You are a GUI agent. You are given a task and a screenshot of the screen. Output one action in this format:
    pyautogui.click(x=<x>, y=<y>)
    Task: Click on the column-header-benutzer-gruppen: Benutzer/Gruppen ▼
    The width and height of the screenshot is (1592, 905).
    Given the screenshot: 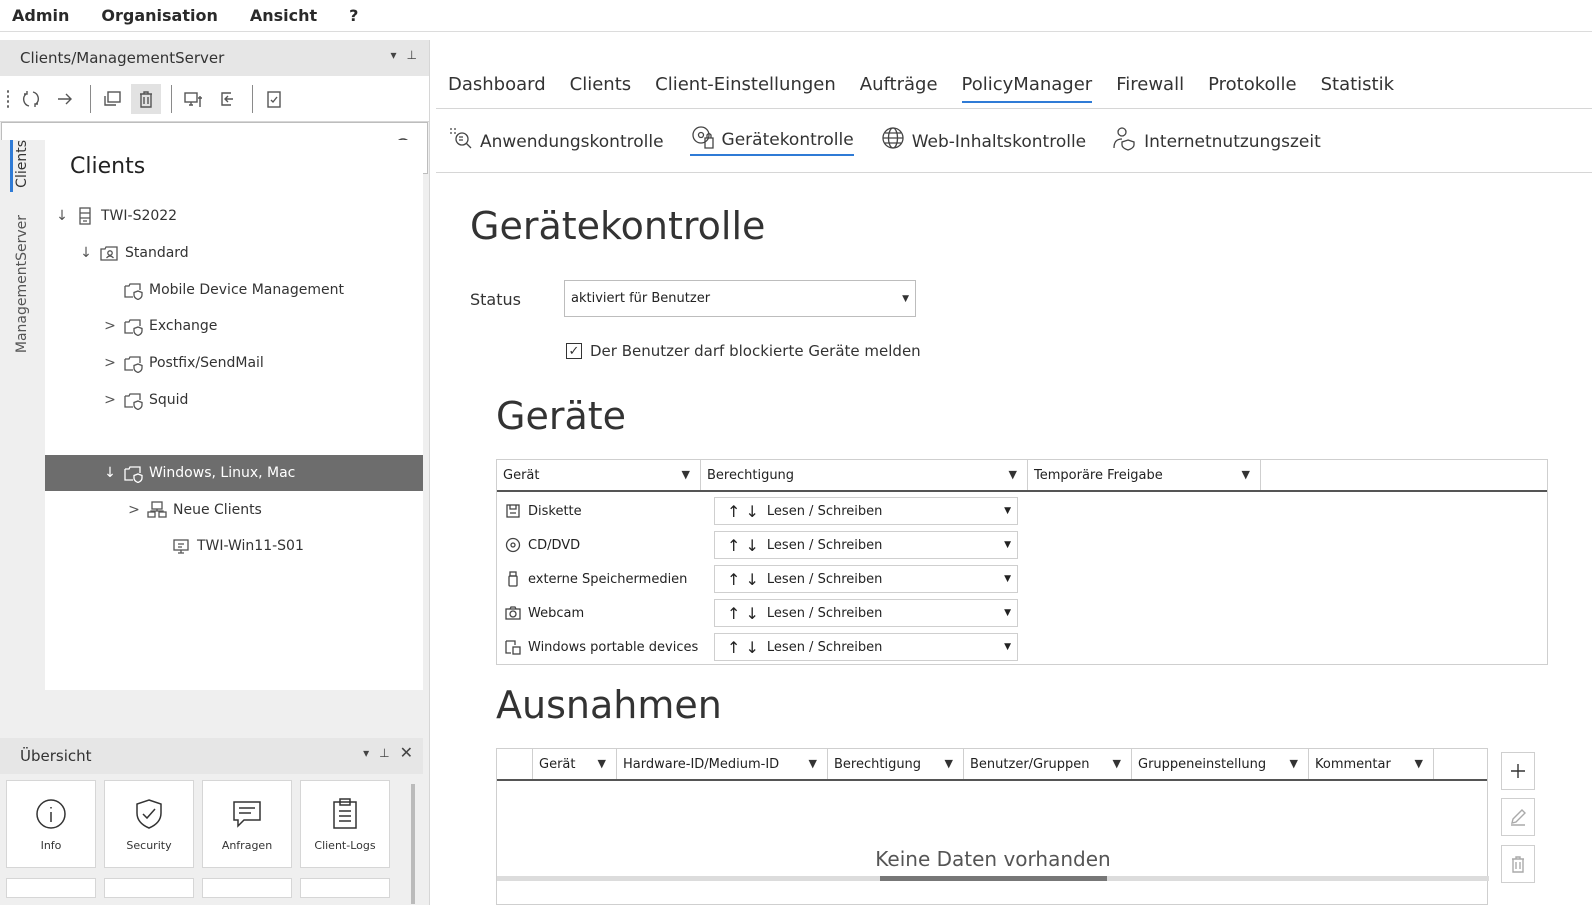 What is the action you would take?
    pyautogui.click(x=1048, y=764)
    